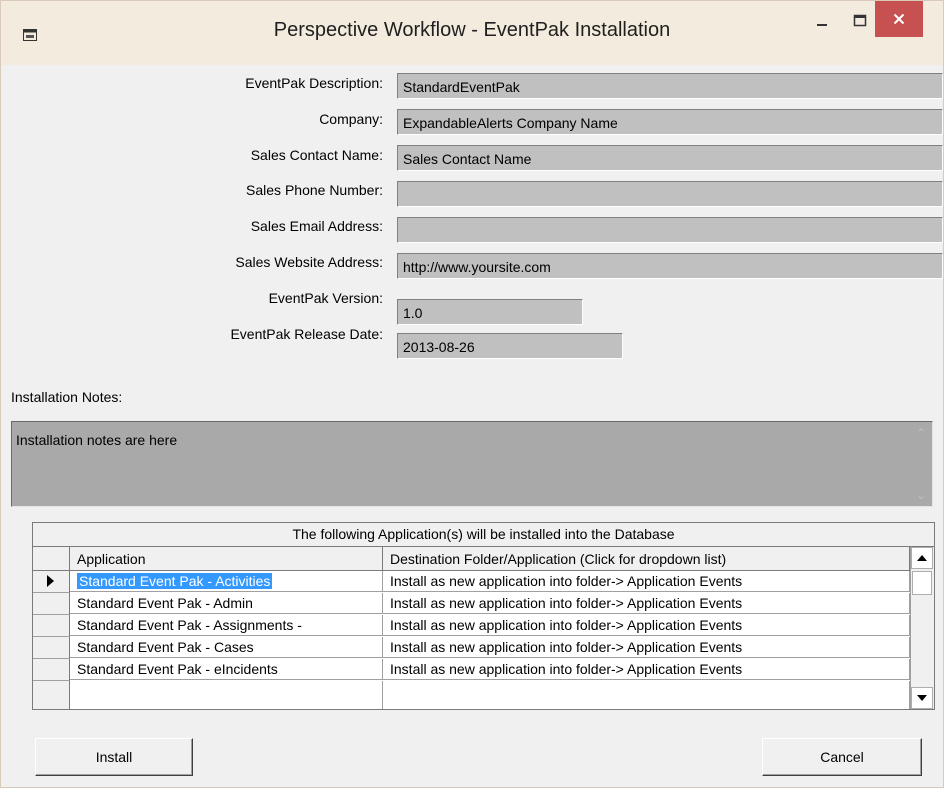 The image size is (944, 788). I want to click on sales-contact-name-label: Sales Contact Name:, so click(316, 155).